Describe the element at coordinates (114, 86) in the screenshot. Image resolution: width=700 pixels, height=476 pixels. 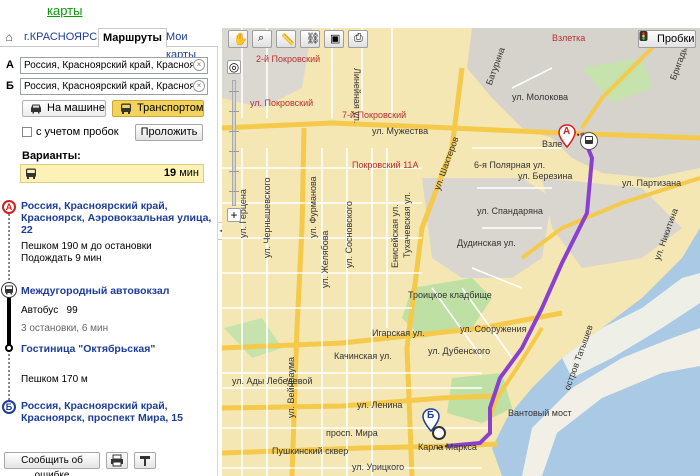
I see `point-b-input` at that location.